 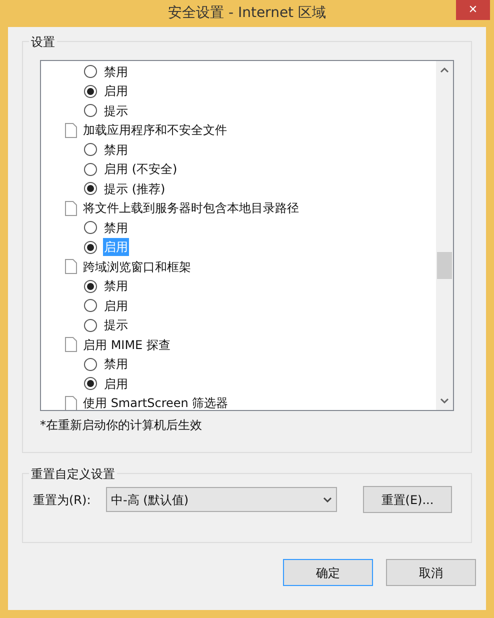 I want to click on cancel-button: 取消, so click(x=431, y=572).